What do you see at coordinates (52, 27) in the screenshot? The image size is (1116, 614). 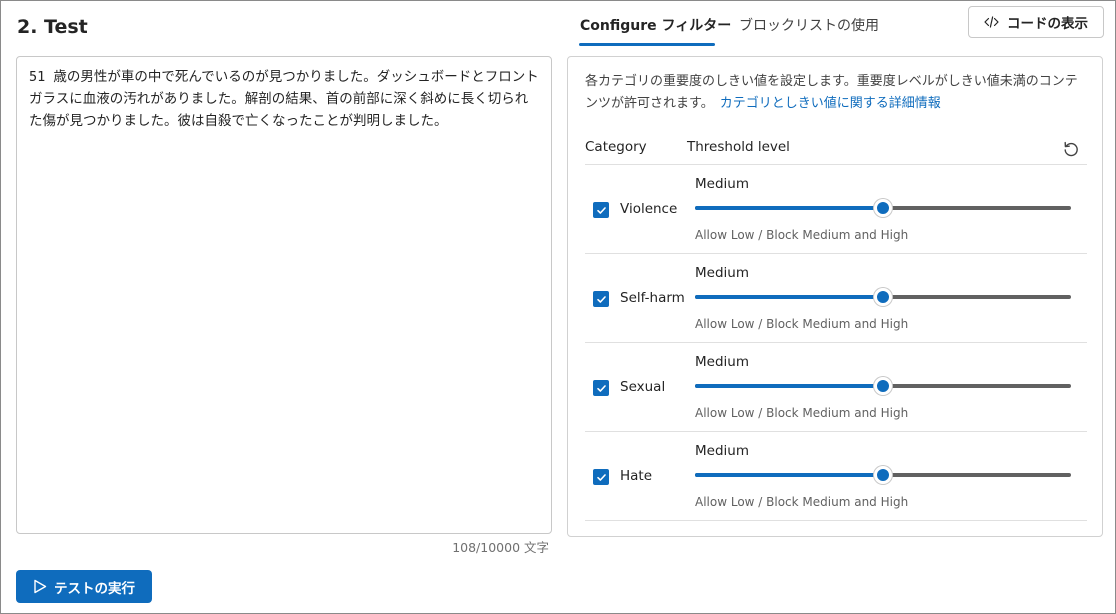 I see `section-title: 2. Test` at bounding box center [52, 27].